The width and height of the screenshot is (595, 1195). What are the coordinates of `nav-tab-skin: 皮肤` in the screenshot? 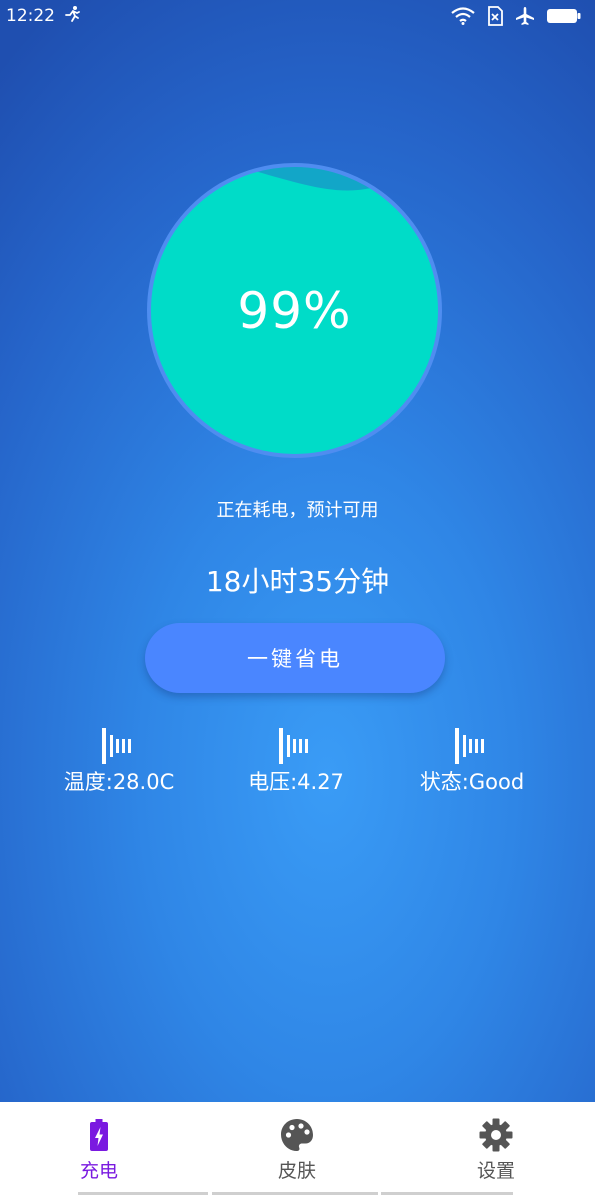 It's located at (297, 1148).